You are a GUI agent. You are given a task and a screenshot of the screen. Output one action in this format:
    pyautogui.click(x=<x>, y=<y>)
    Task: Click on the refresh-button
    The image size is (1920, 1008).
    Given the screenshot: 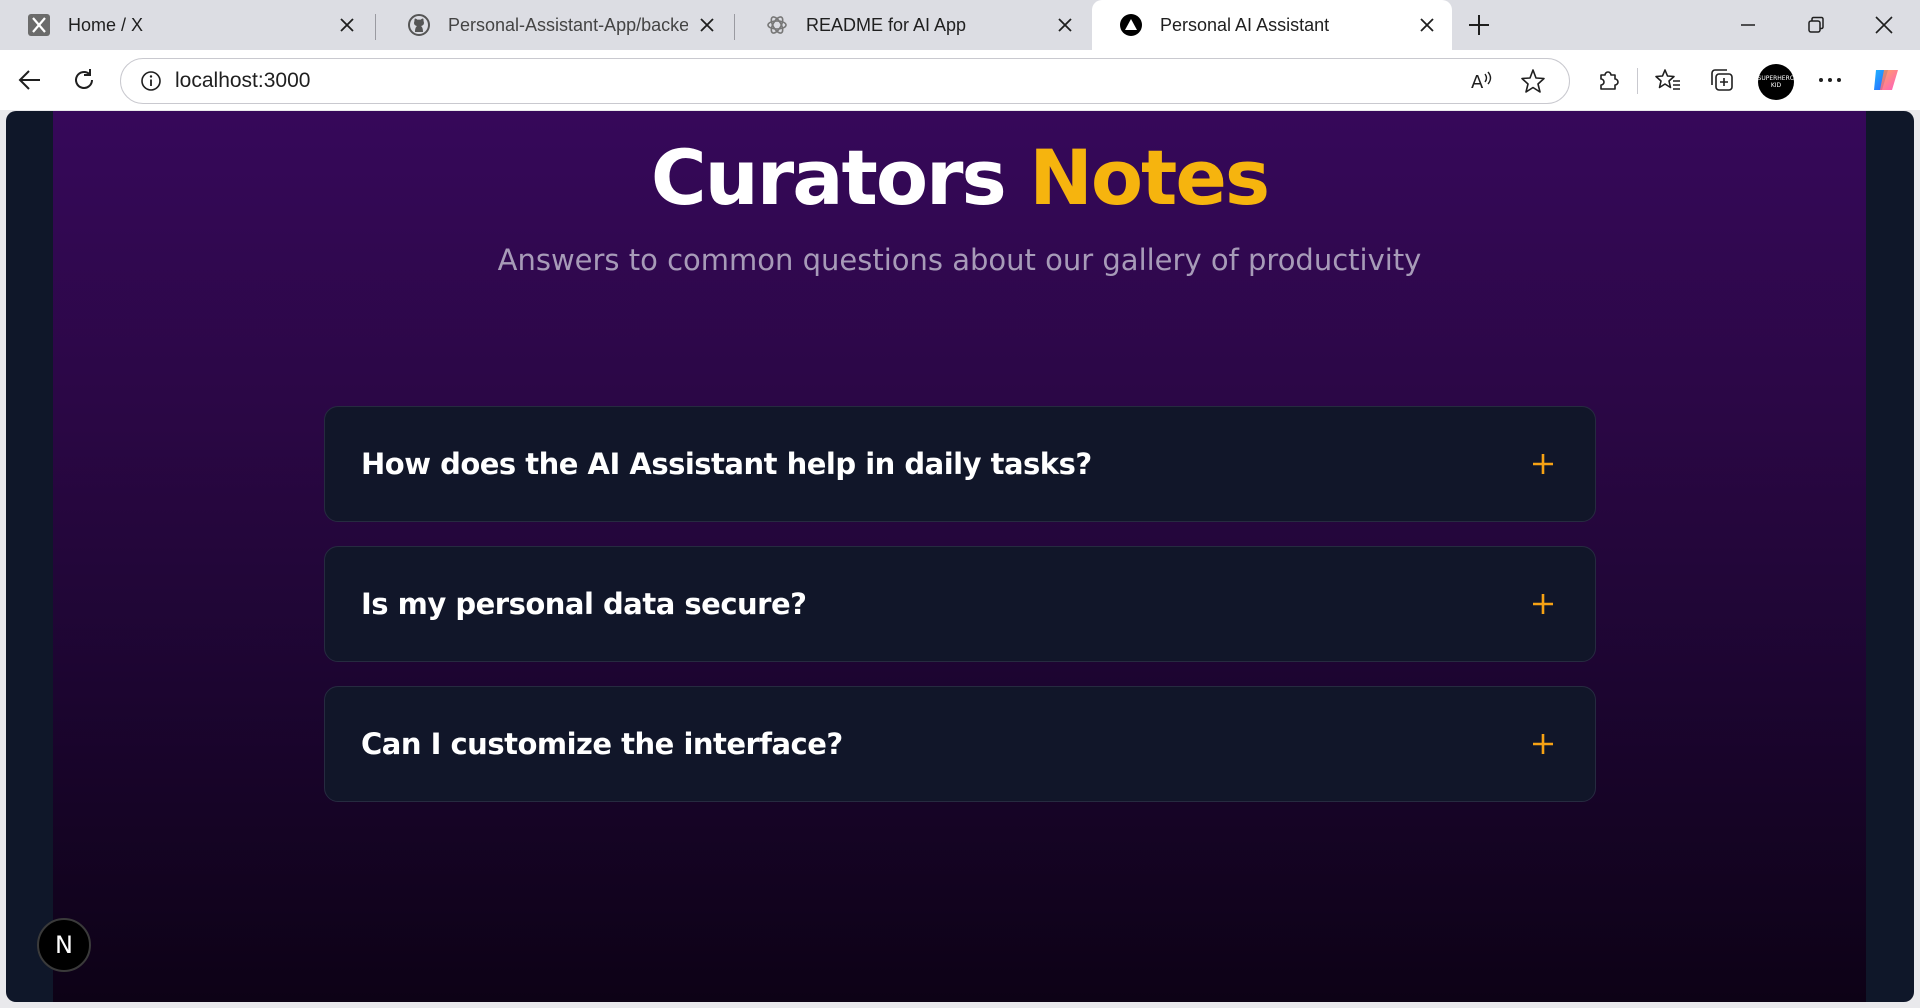 What is the action you would take?
    pyautogui.click(x=84, y=80)
    